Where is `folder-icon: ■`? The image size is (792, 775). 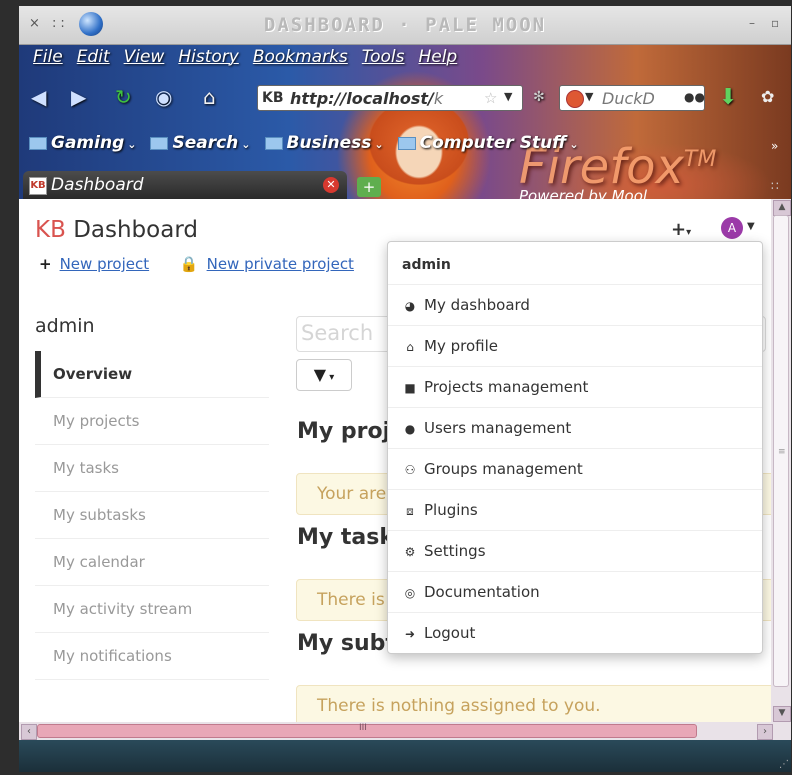
folder-icon: ■ is located at coordinates (410, 388).